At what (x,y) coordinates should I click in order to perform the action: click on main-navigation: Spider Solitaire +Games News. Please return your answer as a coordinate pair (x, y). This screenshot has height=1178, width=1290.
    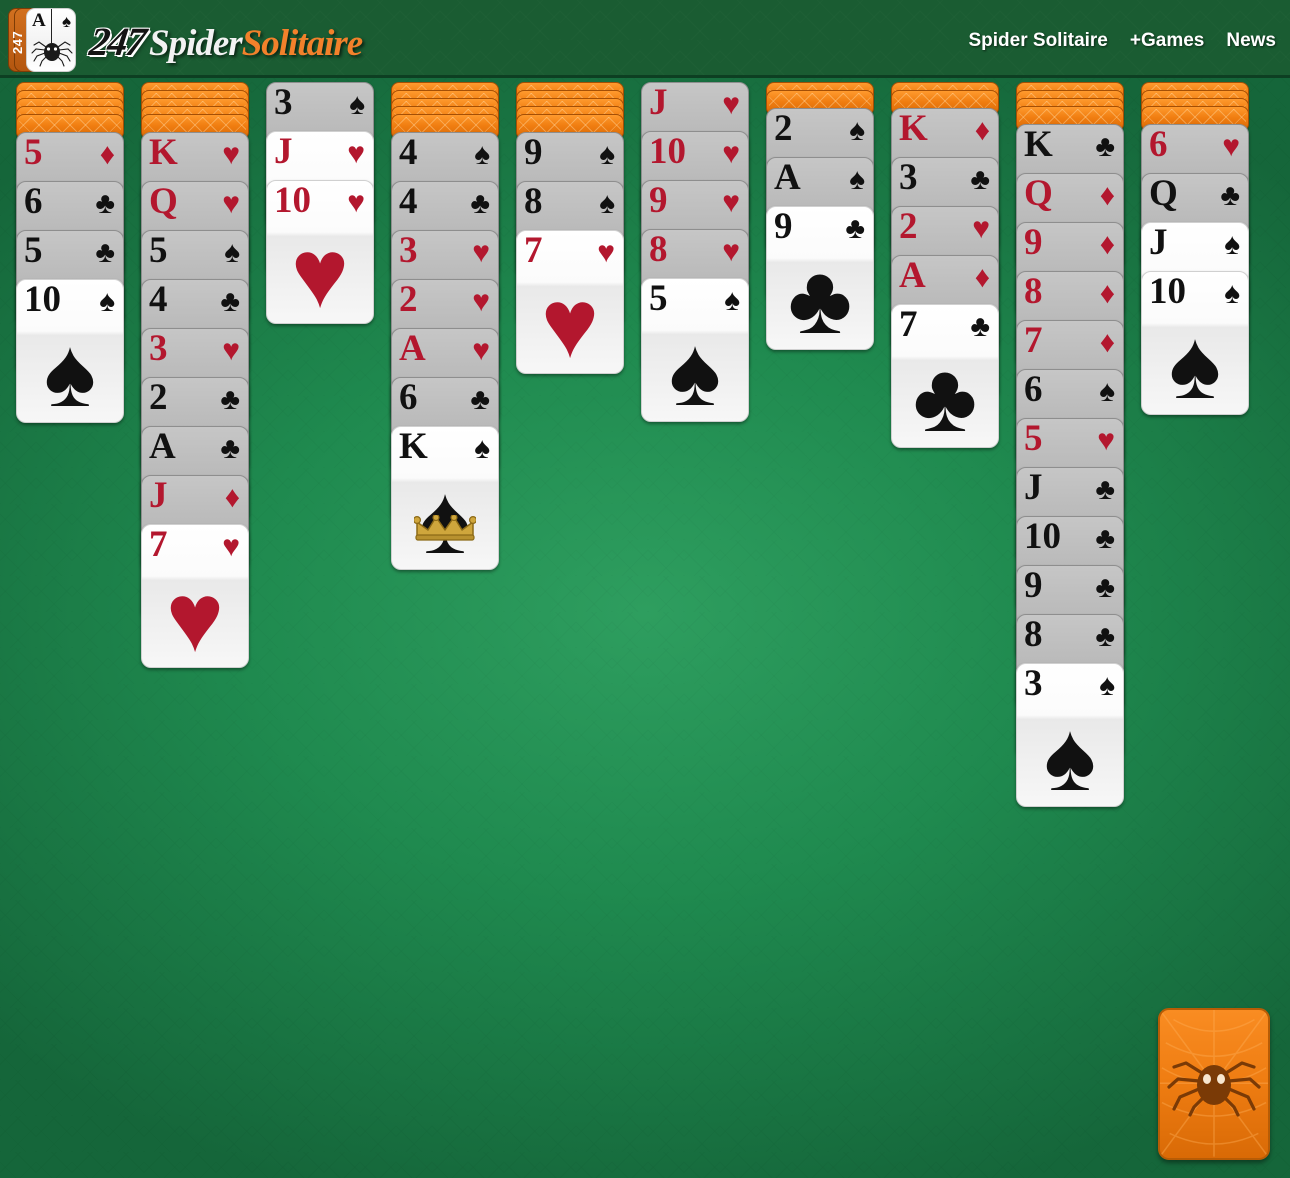
    Looking at the image, I should click on (1123, 41).